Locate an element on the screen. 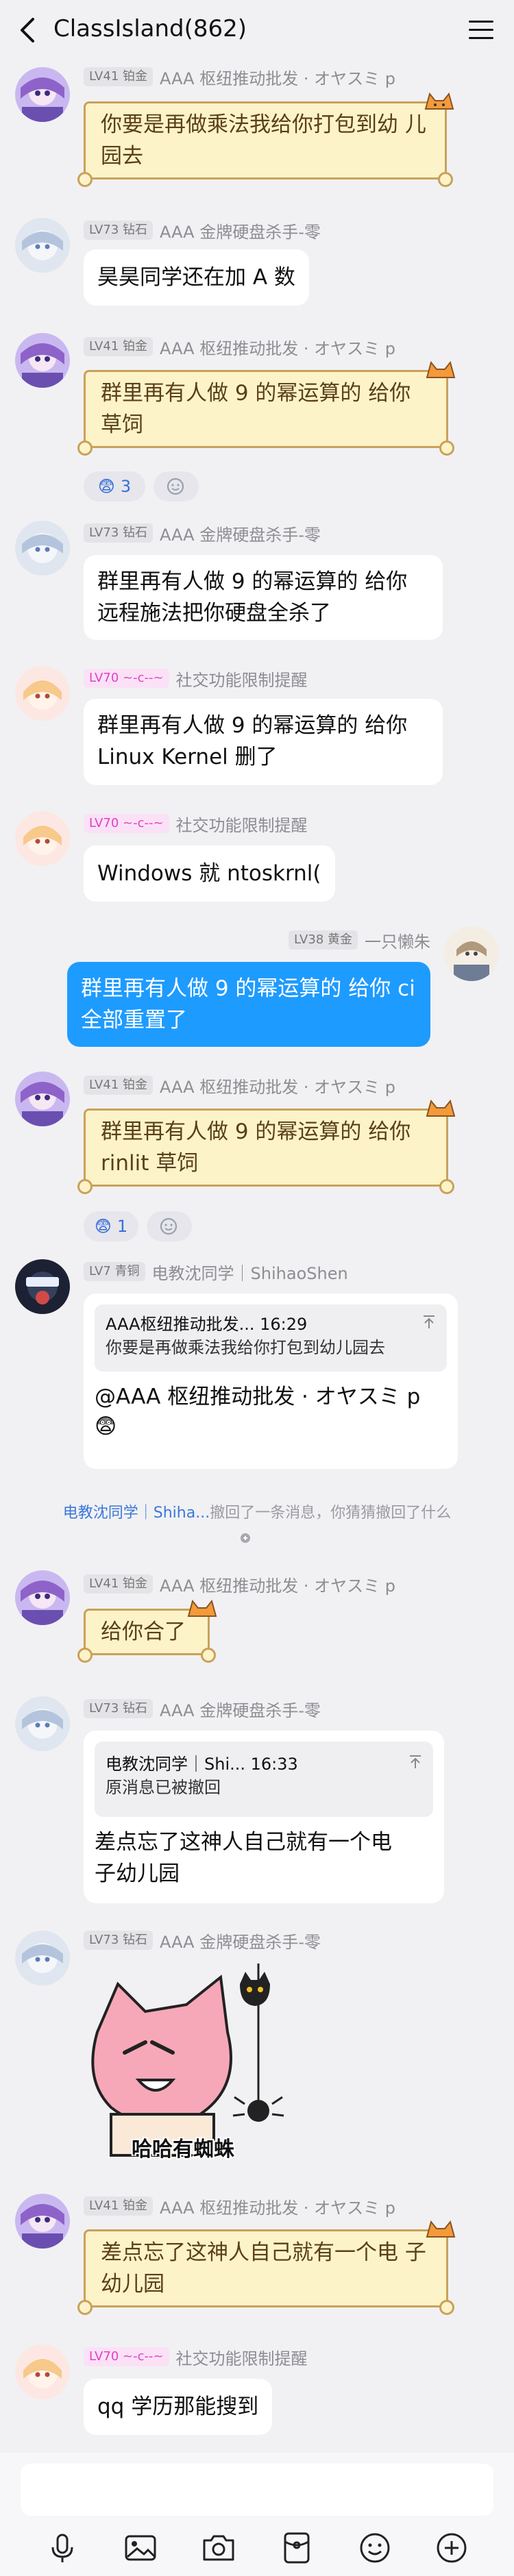 The height and width of the screenshot is (2576, 514). message-text: 你要是再做乘法我给你打包到幼 is located at coordinates (249, 124).